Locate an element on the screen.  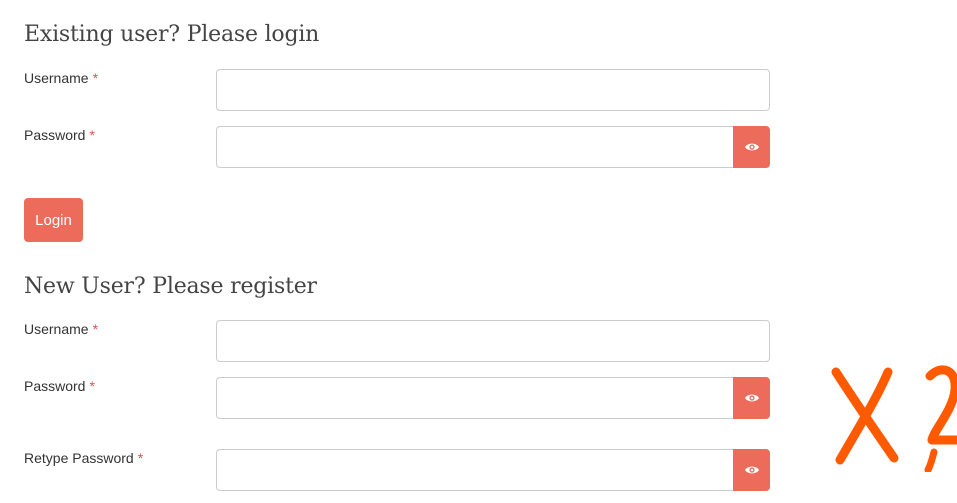
login-password-group is located at coordinates (493, 147).